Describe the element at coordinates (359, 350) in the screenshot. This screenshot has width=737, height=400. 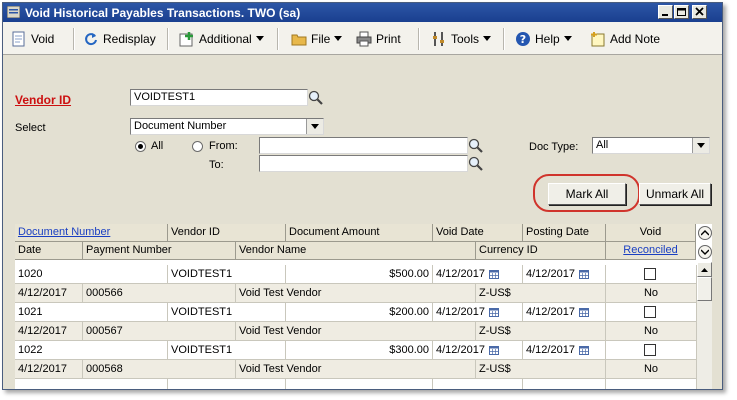
I see `cell-document-amount: $300.00` at that location.